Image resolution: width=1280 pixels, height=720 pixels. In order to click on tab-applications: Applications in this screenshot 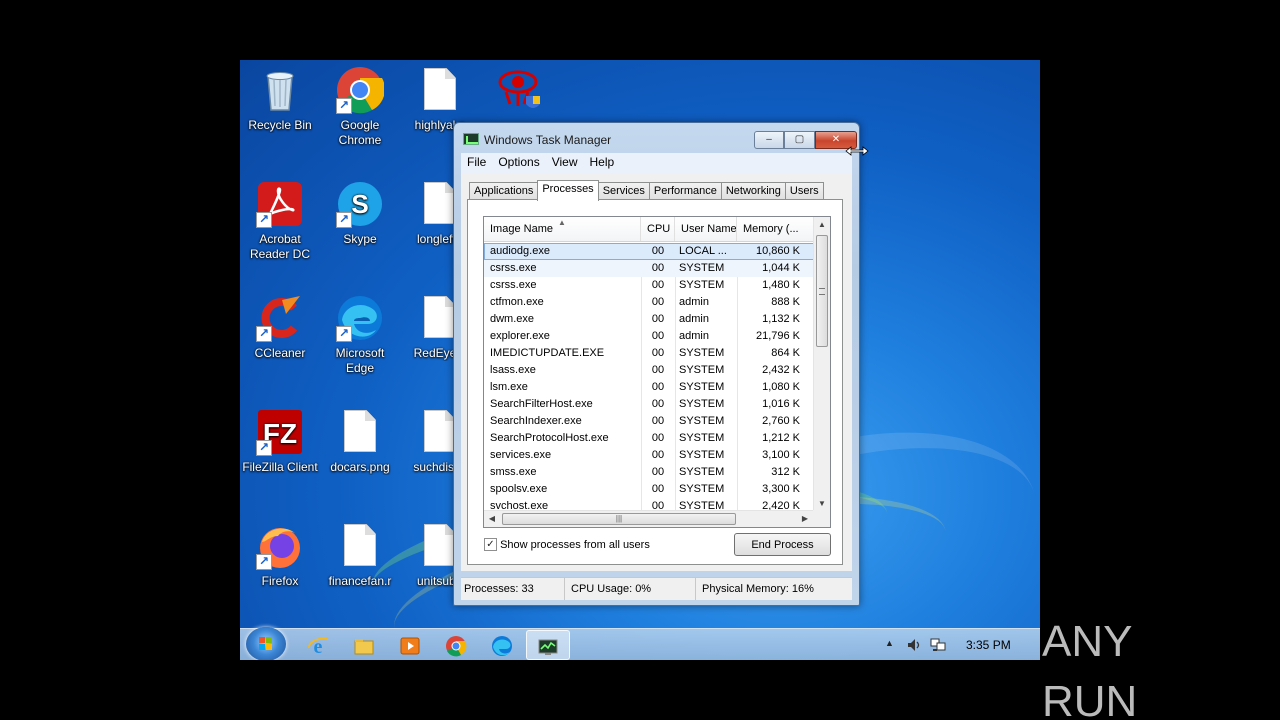, I will do `click(504, 191)`.